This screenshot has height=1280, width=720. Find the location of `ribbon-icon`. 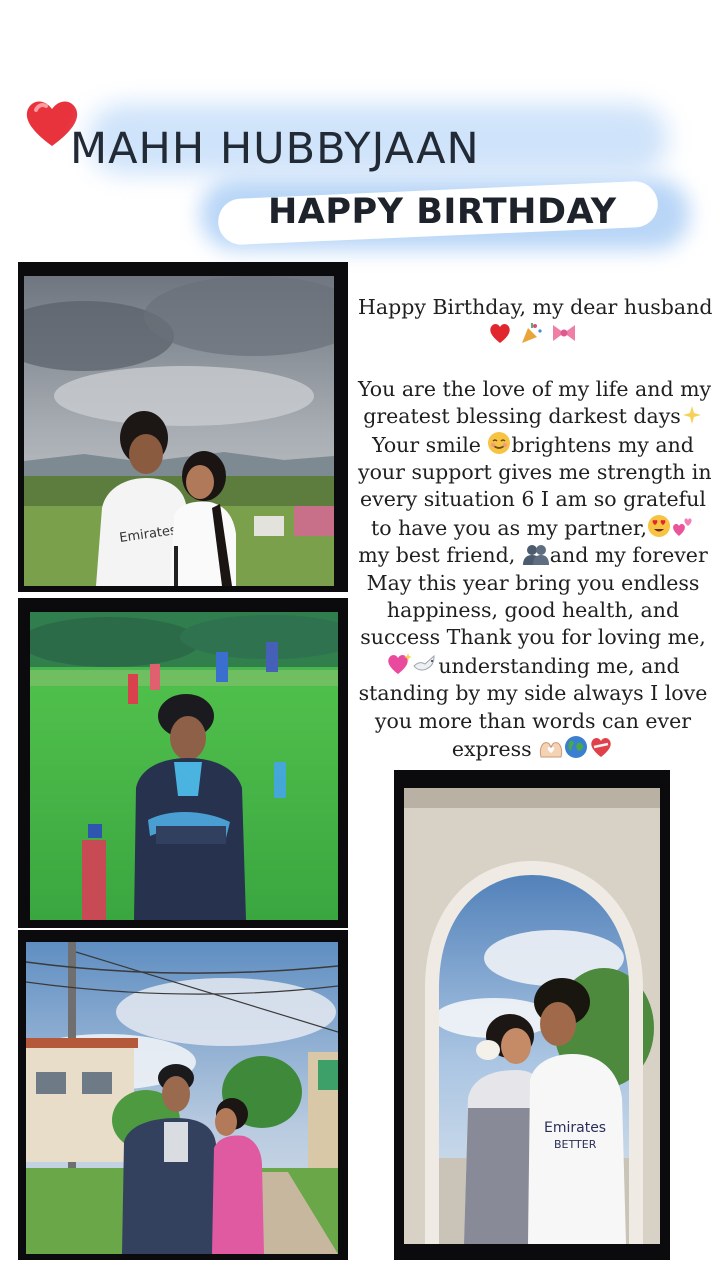

ribbon-icon is located at coordinates (563, 333).